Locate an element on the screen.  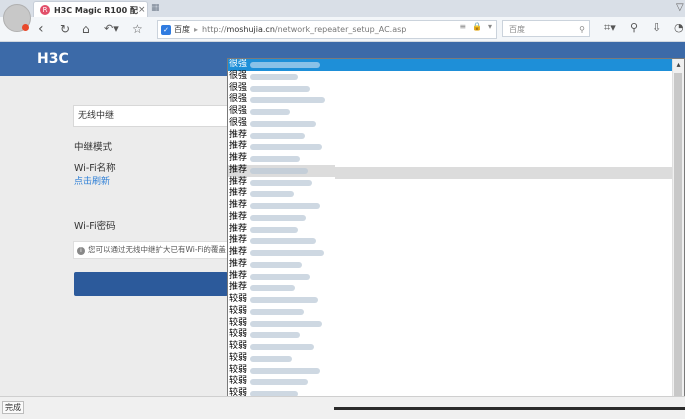
search-icon: ⚲ is located at coordinates (582, 29).